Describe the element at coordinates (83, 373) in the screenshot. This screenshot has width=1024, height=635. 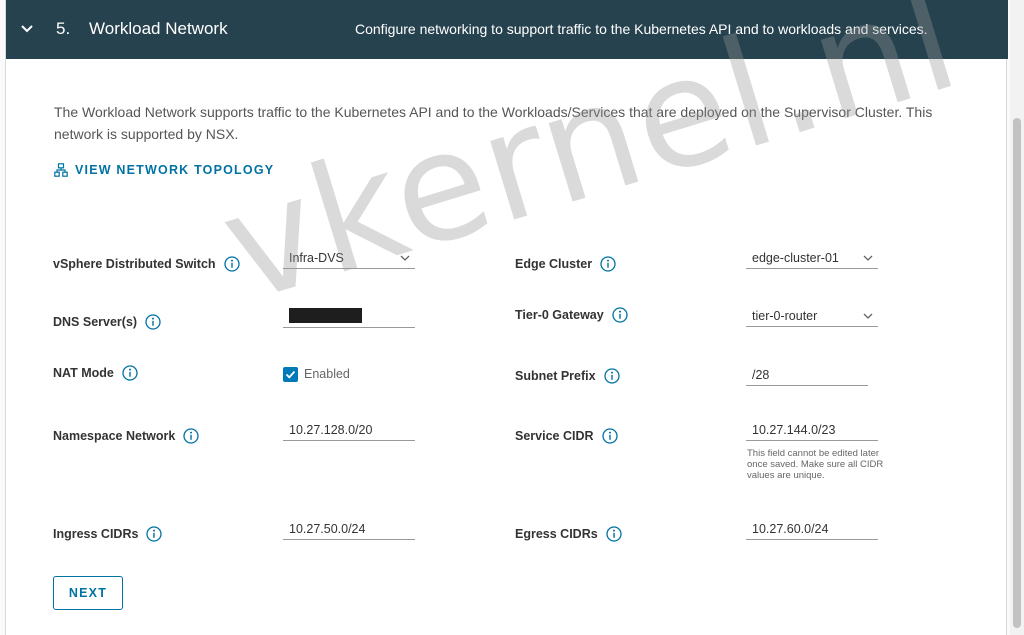
I see `nat-label: NAT Mode` at that location.